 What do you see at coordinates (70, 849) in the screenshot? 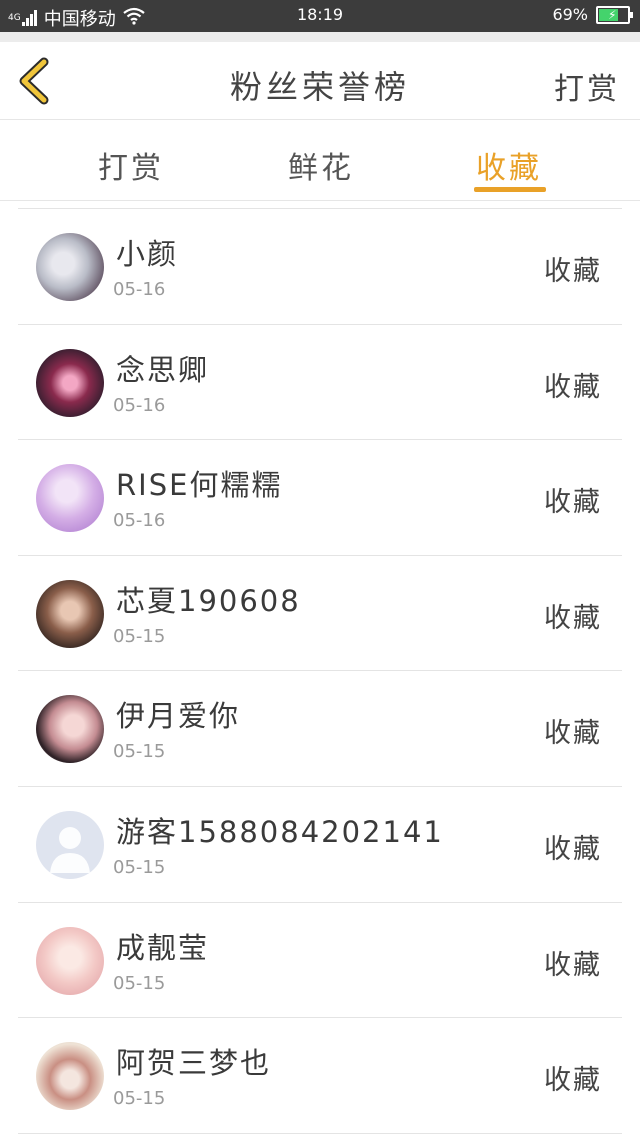
I see `default-user-icon` at bounding box center [70, 849].